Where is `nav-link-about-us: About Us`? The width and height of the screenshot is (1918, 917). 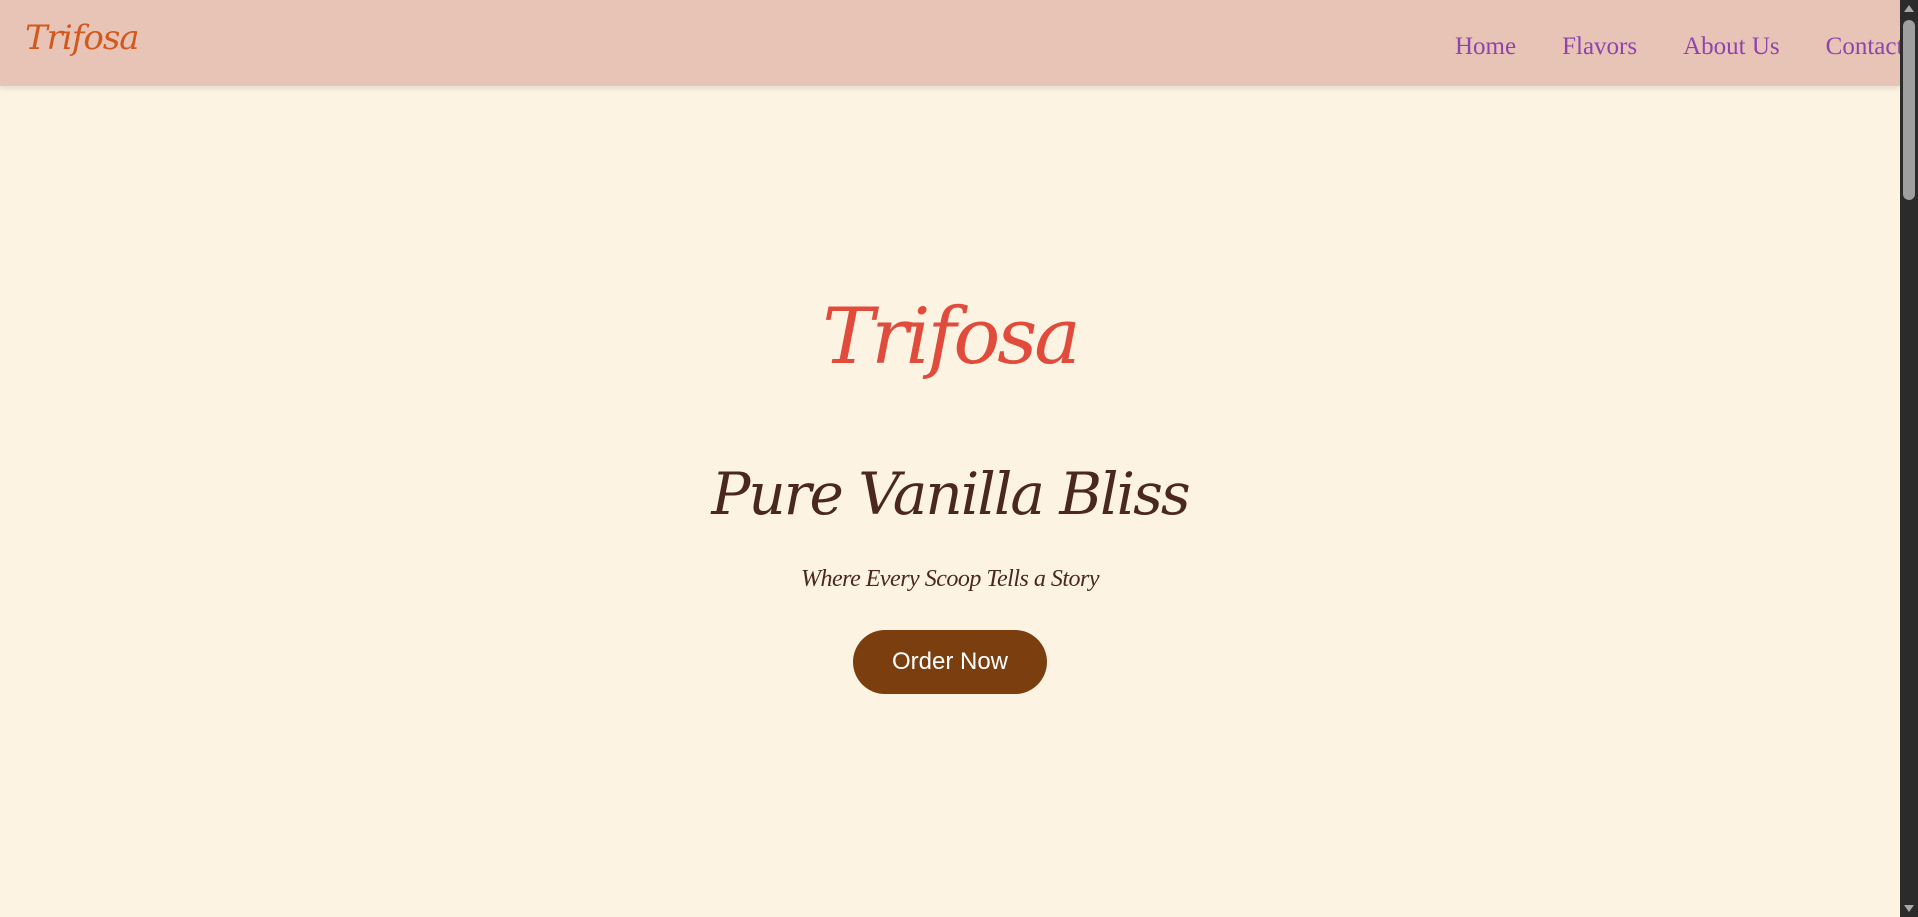
nav-link-about-us: About Us is located at coordinates (1731, 47).